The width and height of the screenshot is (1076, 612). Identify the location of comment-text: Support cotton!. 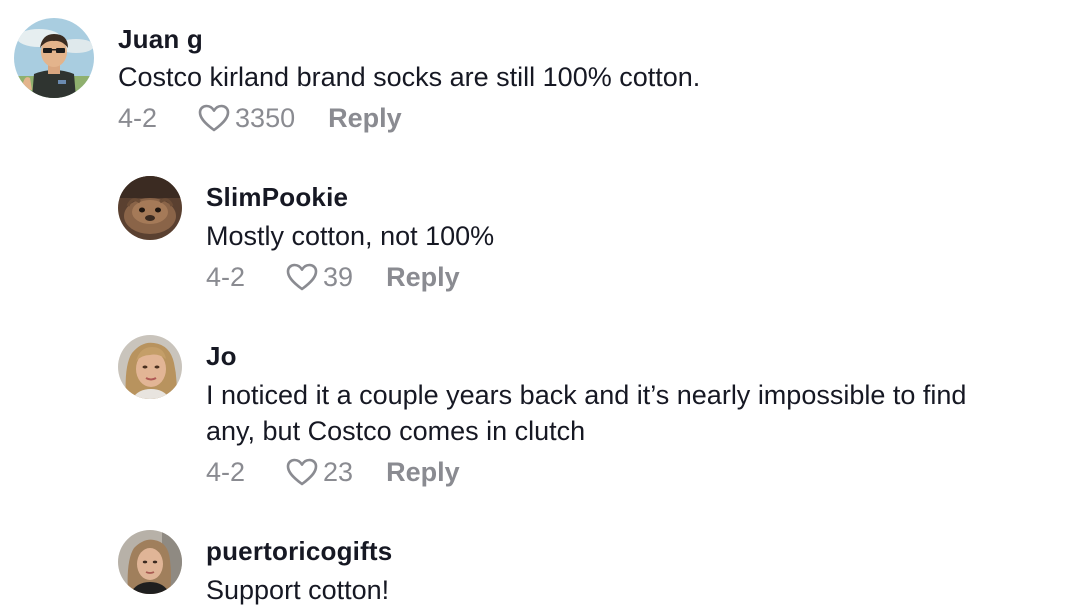
(297, 590).